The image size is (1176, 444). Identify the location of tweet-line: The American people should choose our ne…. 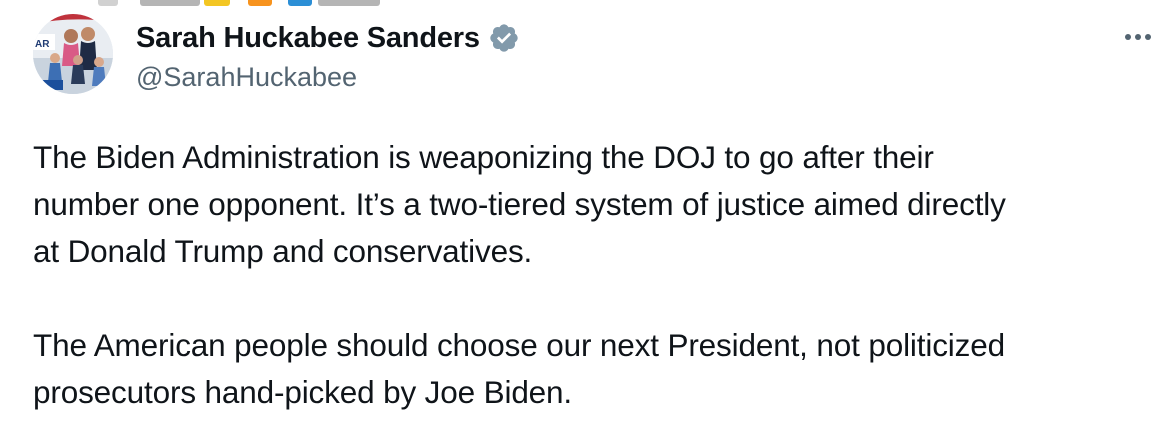
(519, 345).